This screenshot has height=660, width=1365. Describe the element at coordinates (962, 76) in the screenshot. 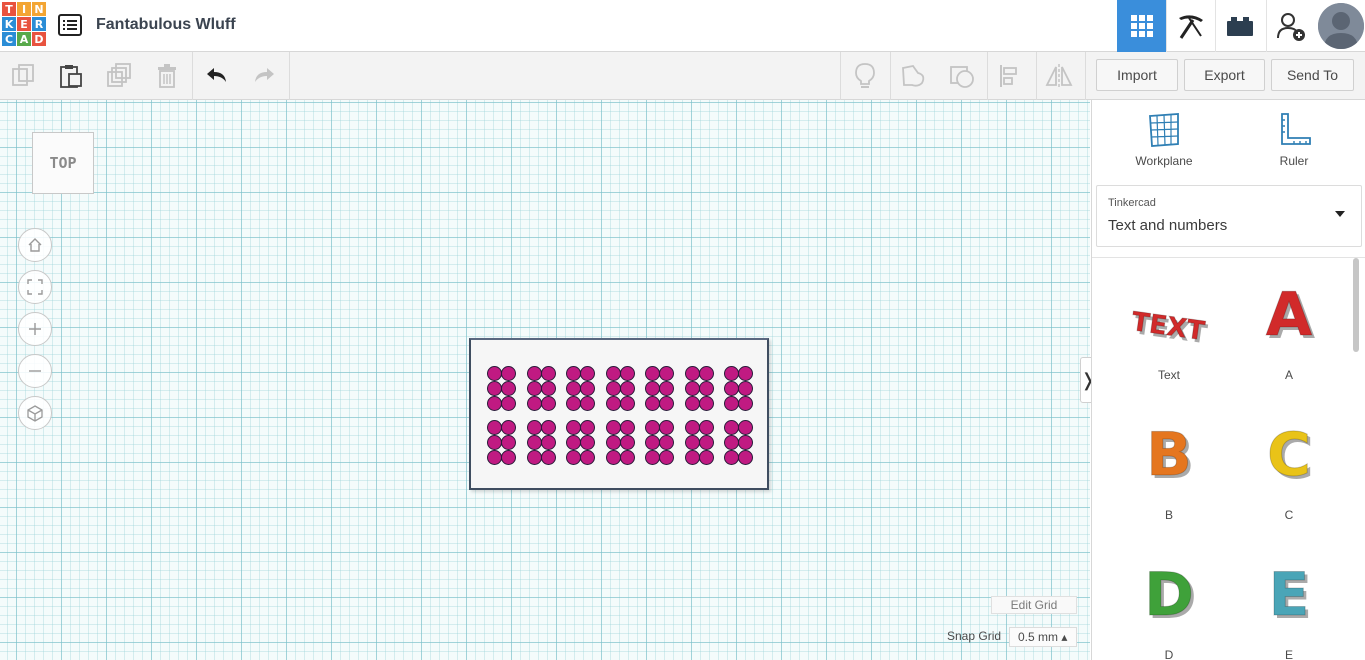

I see `show-all-icon` at that location.